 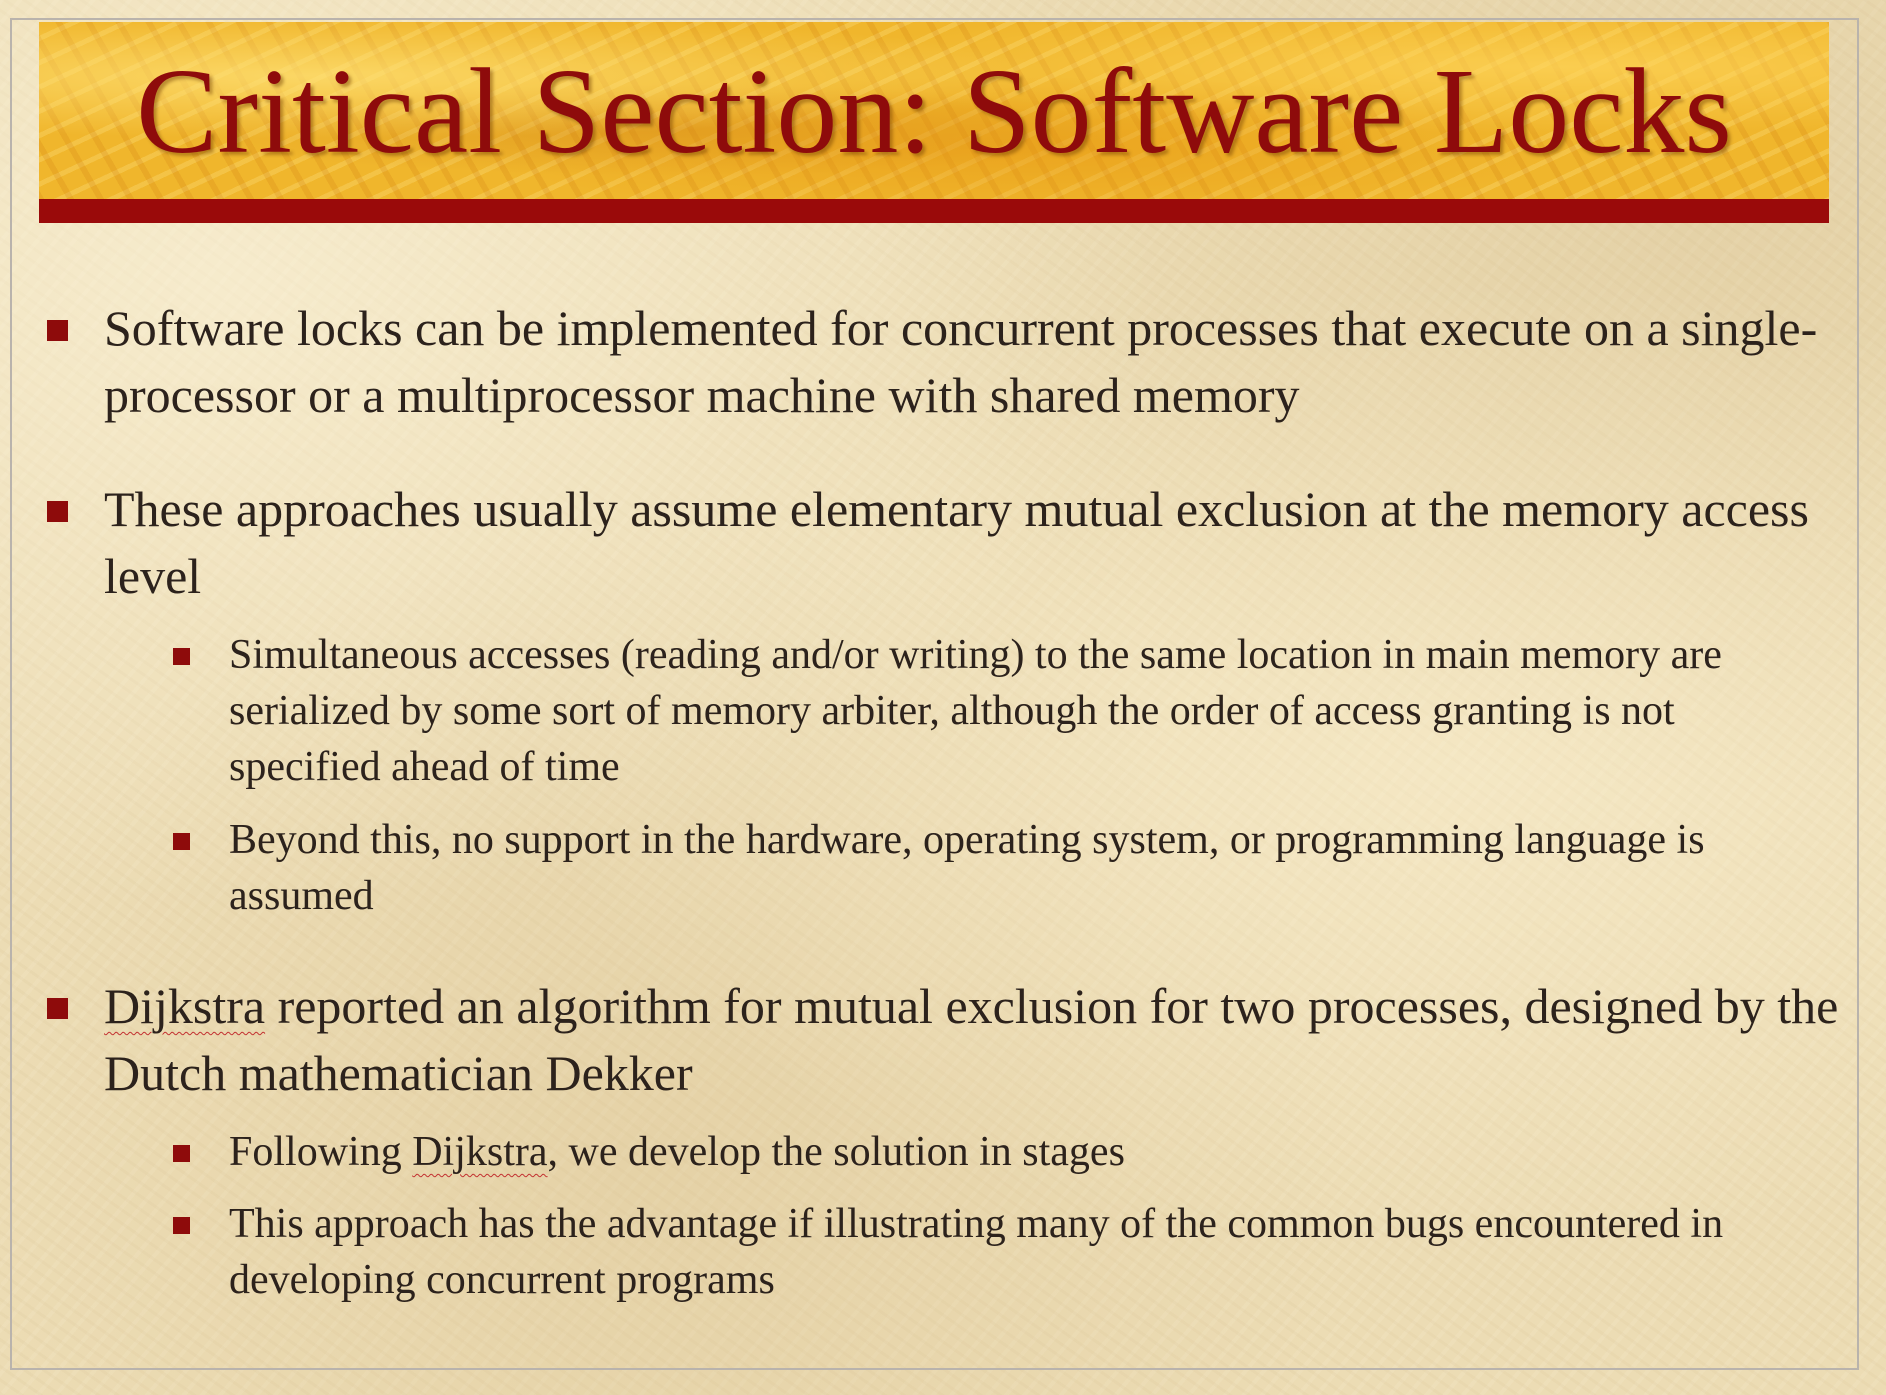 What do you see at coordinates (836, 1152) in the screenshot?
I see `sub-bullet-text: , we develop the solution in stages` at bounding box center [836, 1152].